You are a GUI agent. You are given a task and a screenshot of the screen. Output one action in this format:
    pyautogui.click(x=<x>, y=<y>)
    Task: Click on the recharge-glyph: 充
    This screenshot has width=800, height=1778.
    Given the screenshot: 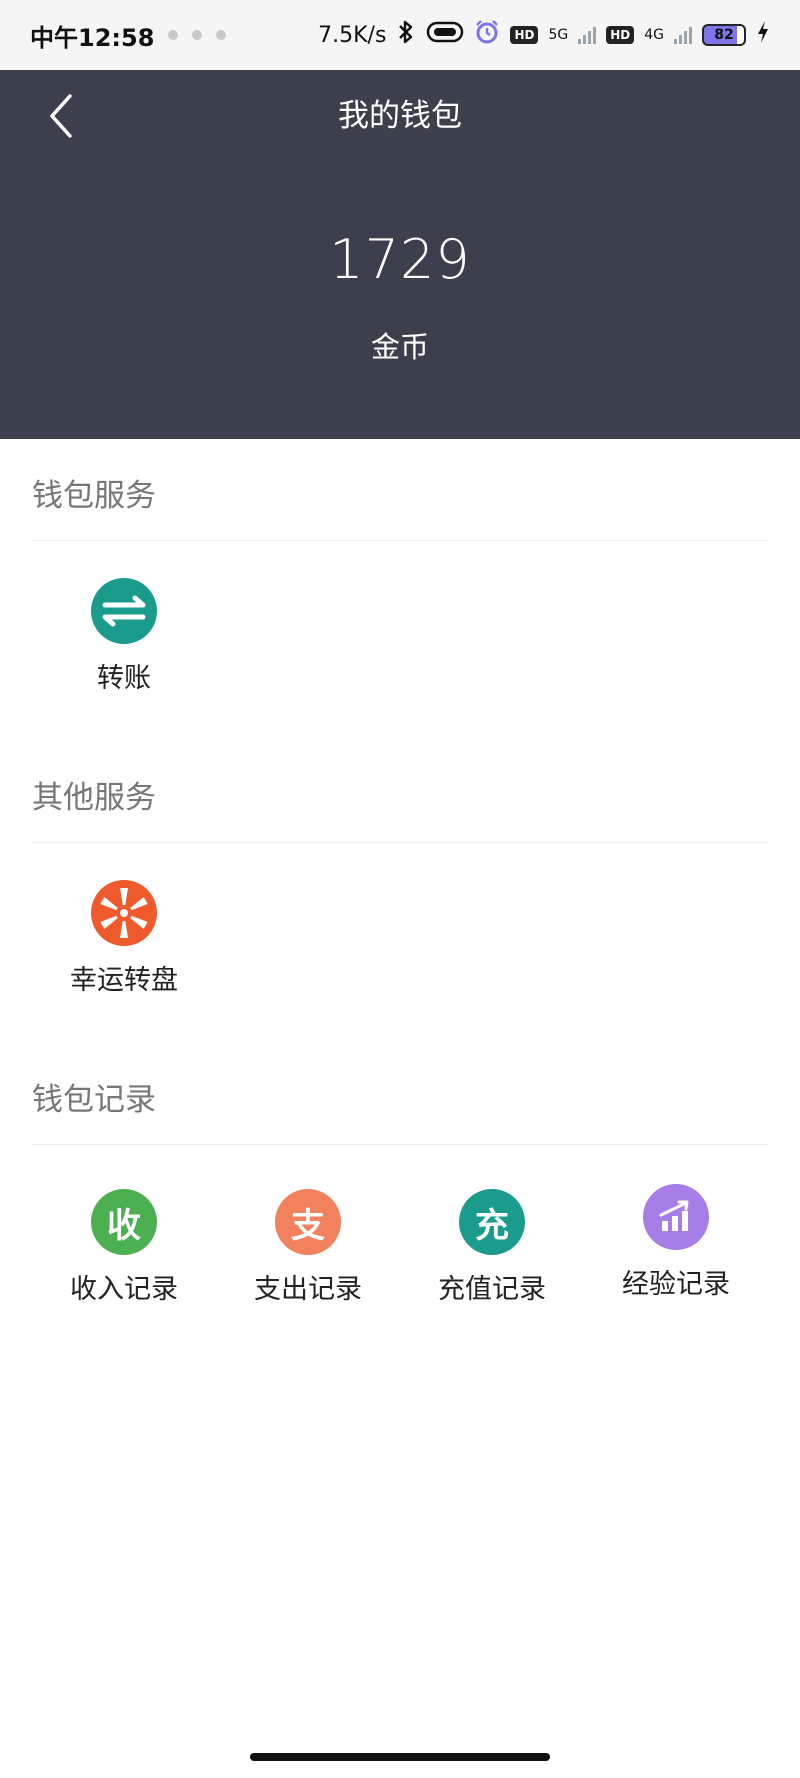 What is the action you would take?
    pyautogui.click(x=492, y=1225)
    